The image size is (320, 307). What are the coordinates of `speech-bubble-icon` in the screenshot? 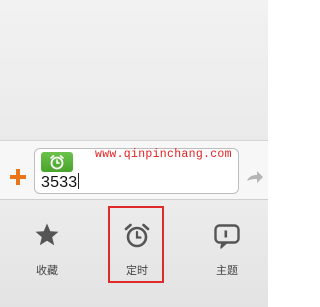 It's located at (227, 236).